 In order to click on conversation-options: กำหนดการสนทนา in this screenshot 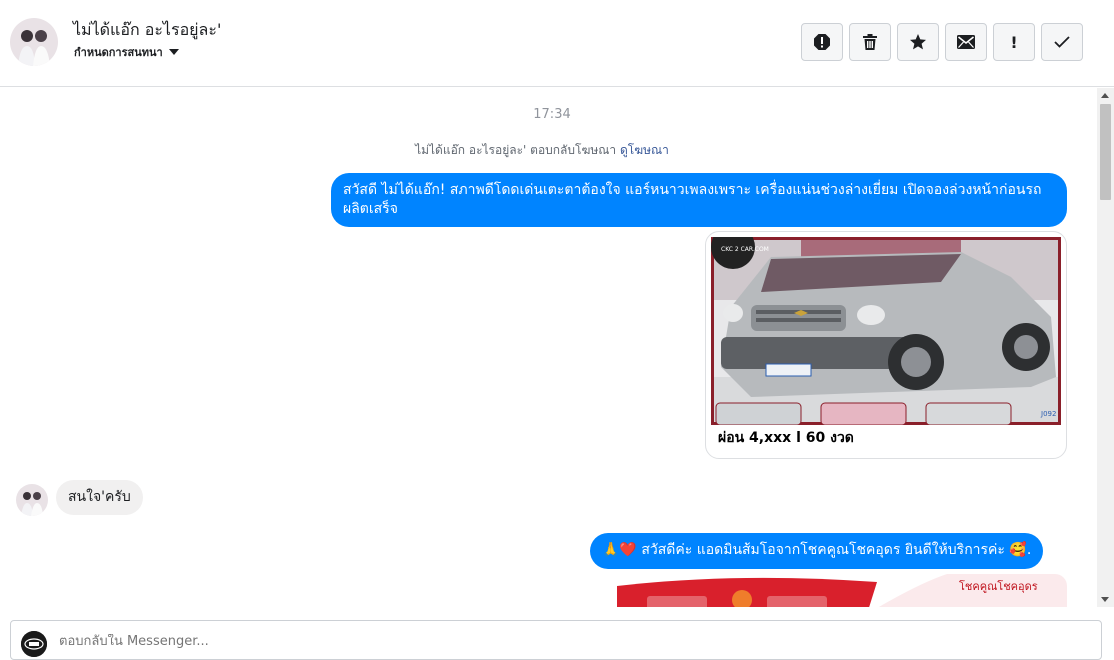, I will do `click(126, 52)`.